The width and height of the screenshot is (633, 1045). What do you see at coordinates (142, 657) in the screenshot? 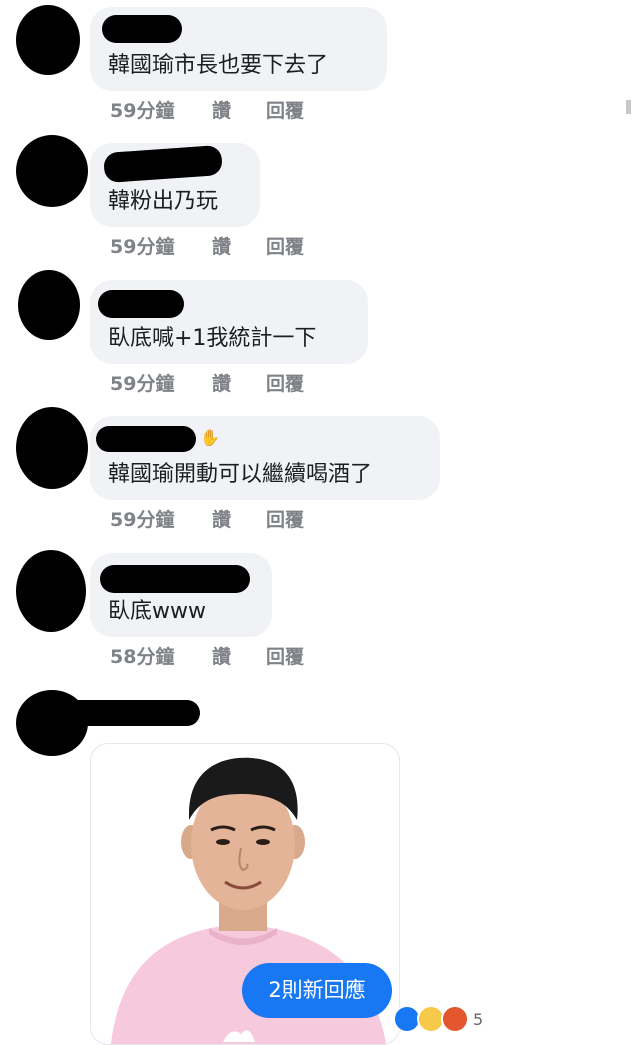
I see `comment-time: 58分鐘` at bounding box center [142, 657].